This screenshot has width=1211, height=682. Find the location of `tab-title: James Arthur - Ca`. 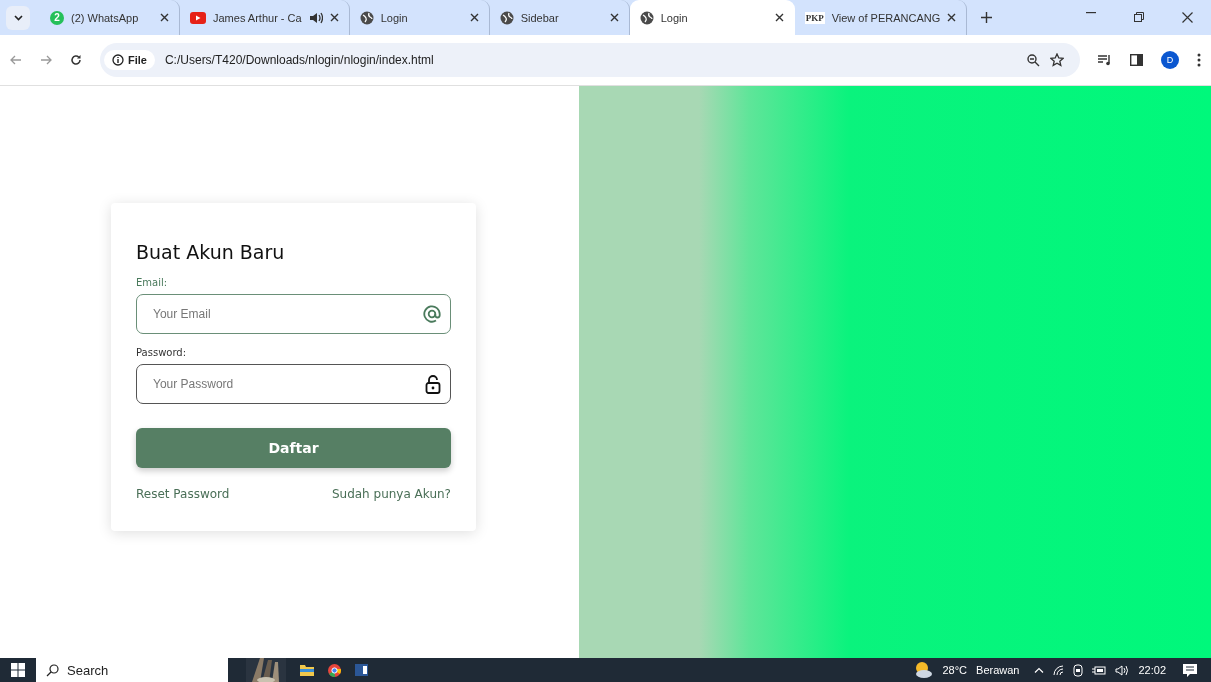

tab-title: James Arthur - Ca is located at coordinates (257, 17).